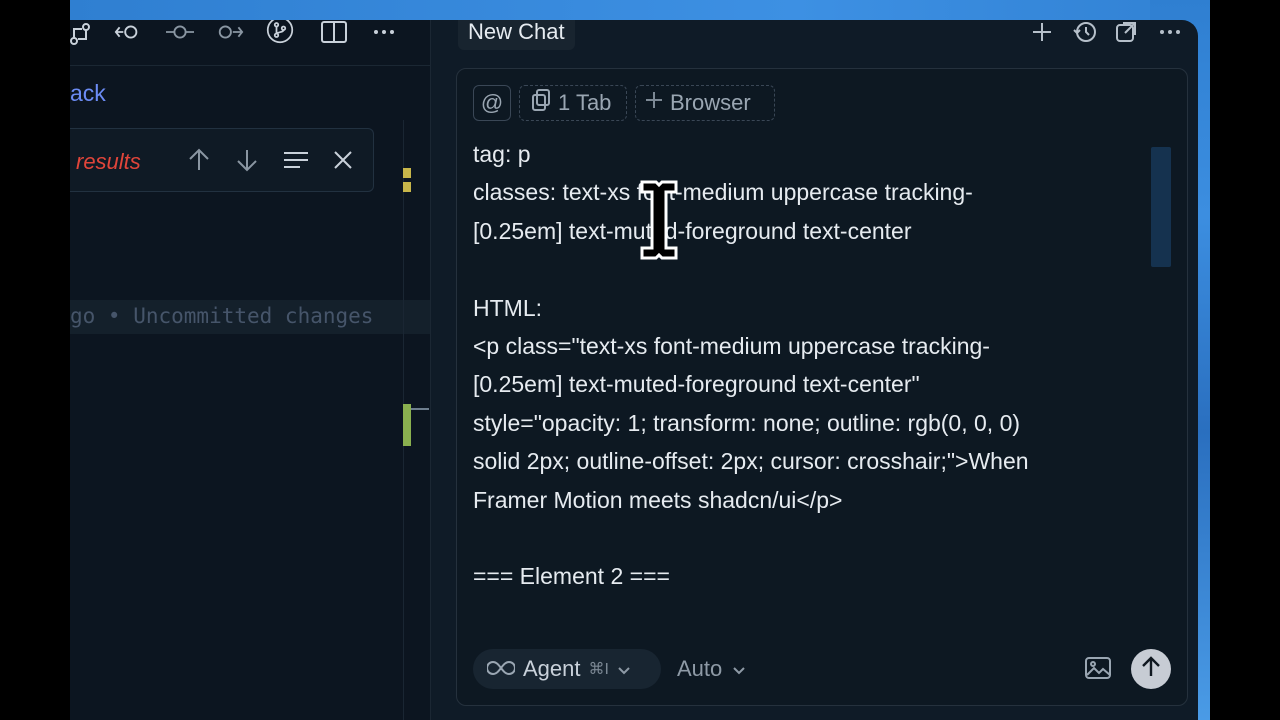 This screenshot has width=1280, height=720. Describe the element at coordinates (199, 160) in the screenshot. I see `arrow-up-icon` at that location.